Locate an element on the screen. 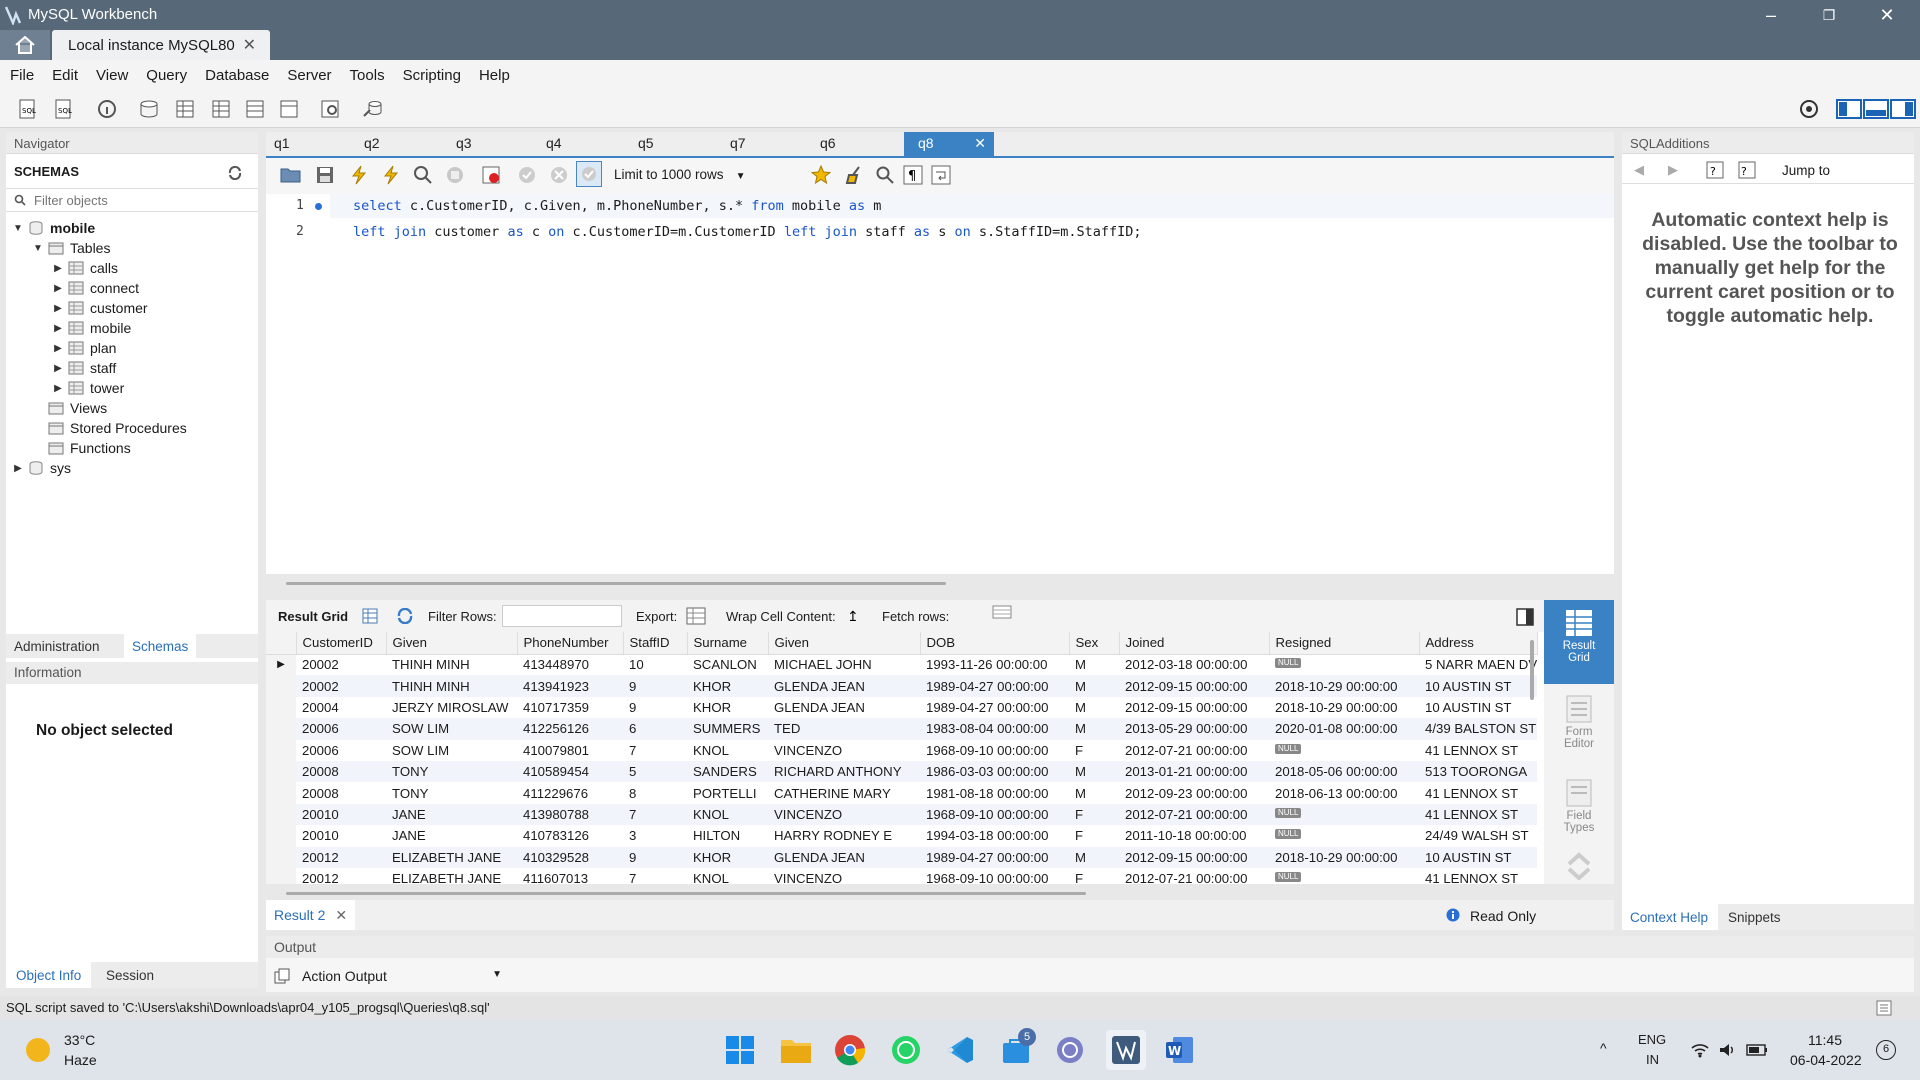  restore-button: ❐ is located at coordinates (1829, 15).